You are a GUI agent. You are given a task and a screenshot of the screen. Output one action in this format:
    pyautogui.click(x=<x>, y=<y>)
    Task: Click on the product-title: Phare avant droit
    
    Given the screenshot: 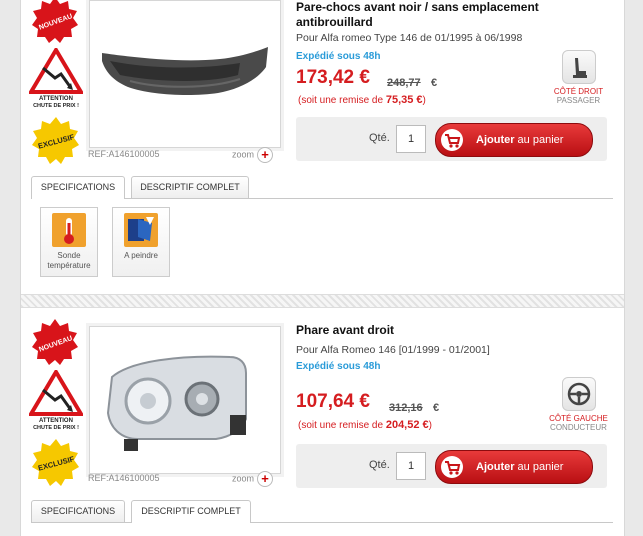 What is the action you would take?
    pyautogui.click(x=441, y=330)
    